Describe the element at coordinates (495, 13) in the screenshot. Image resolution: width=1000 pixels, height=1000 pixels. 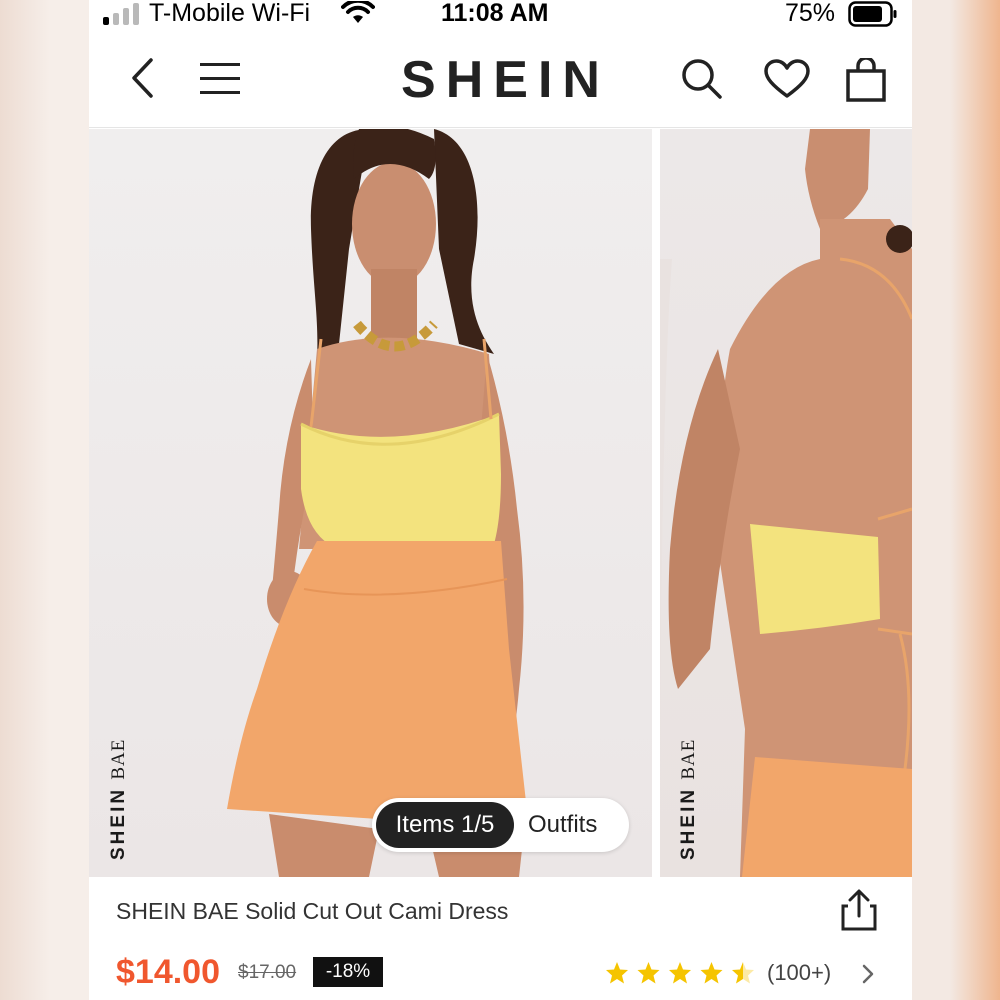
I see `clock: 11:08 AM` at that location.